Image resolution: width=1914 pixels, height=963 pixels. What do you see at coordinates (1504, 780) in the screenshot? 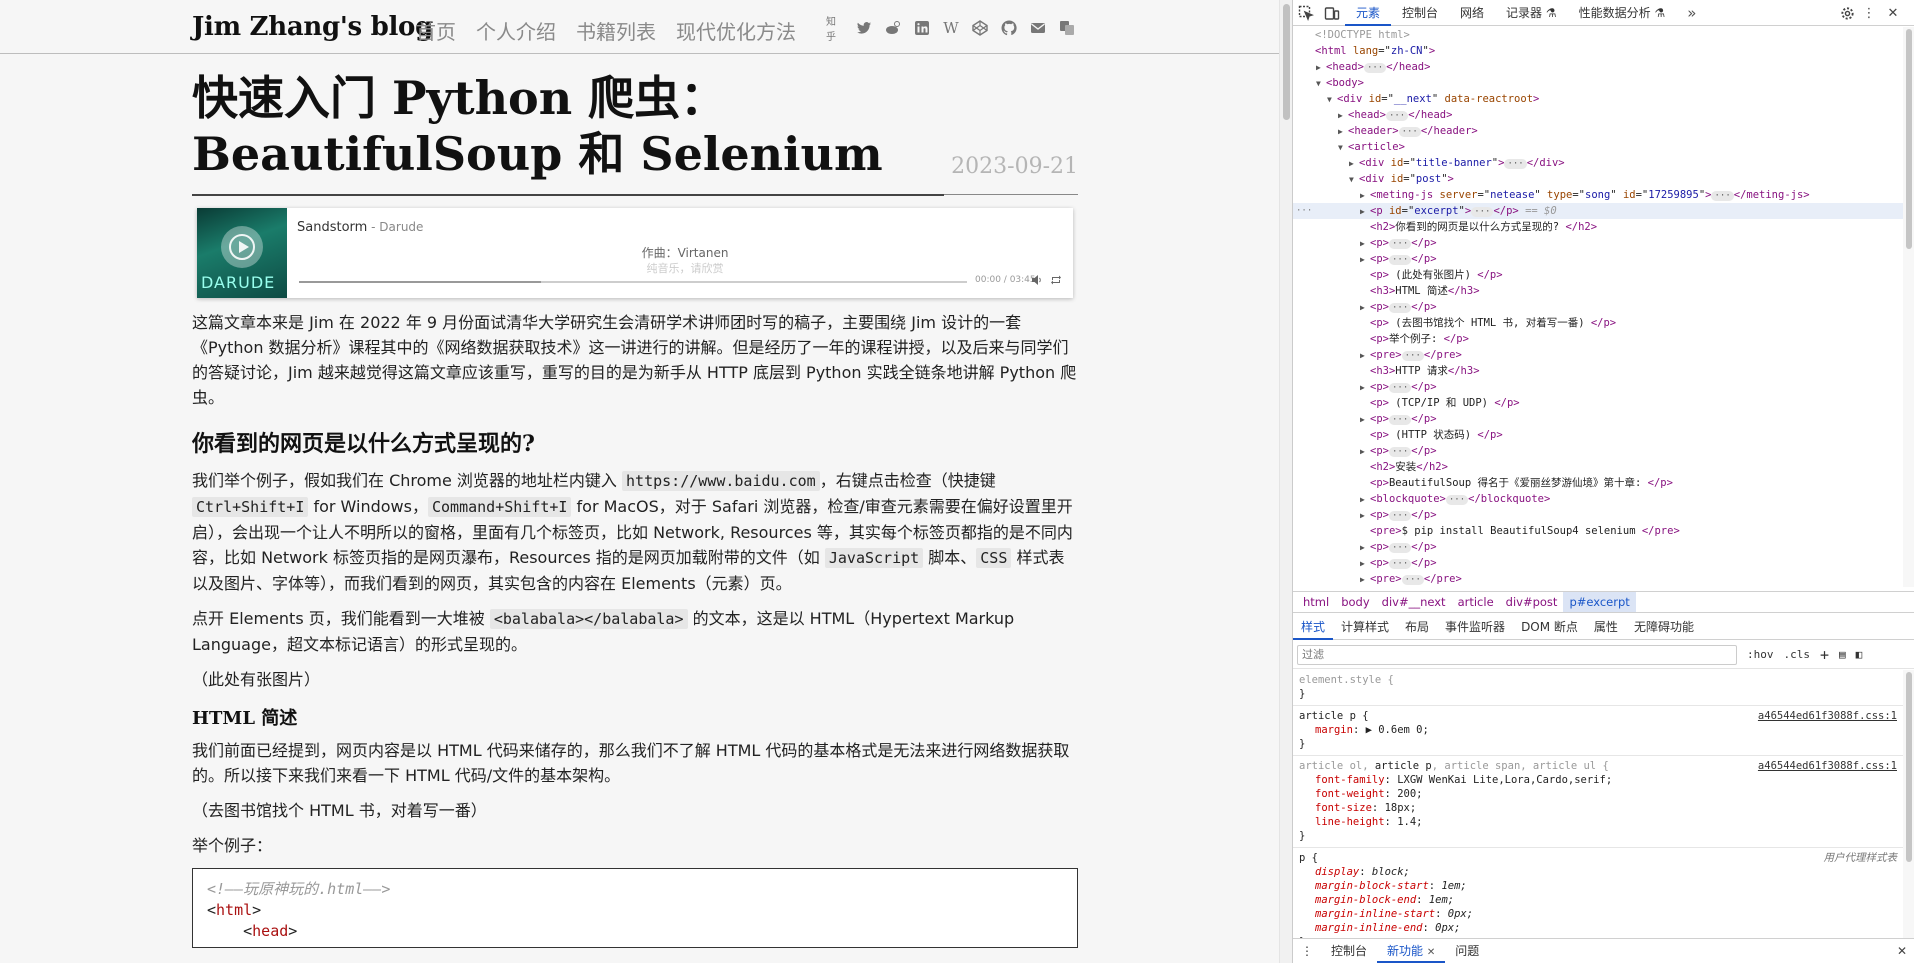
I see `css-value: LXGW WenKai Lite,Lora,Cardo,serif;` at bounding box center [1504, 780].